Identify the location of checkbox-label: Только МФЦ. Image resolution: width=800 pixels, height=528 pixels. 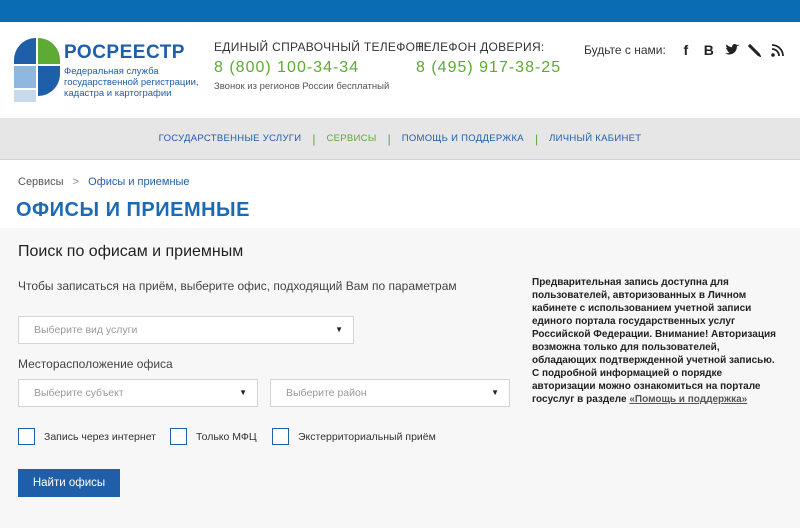
(226, 437).